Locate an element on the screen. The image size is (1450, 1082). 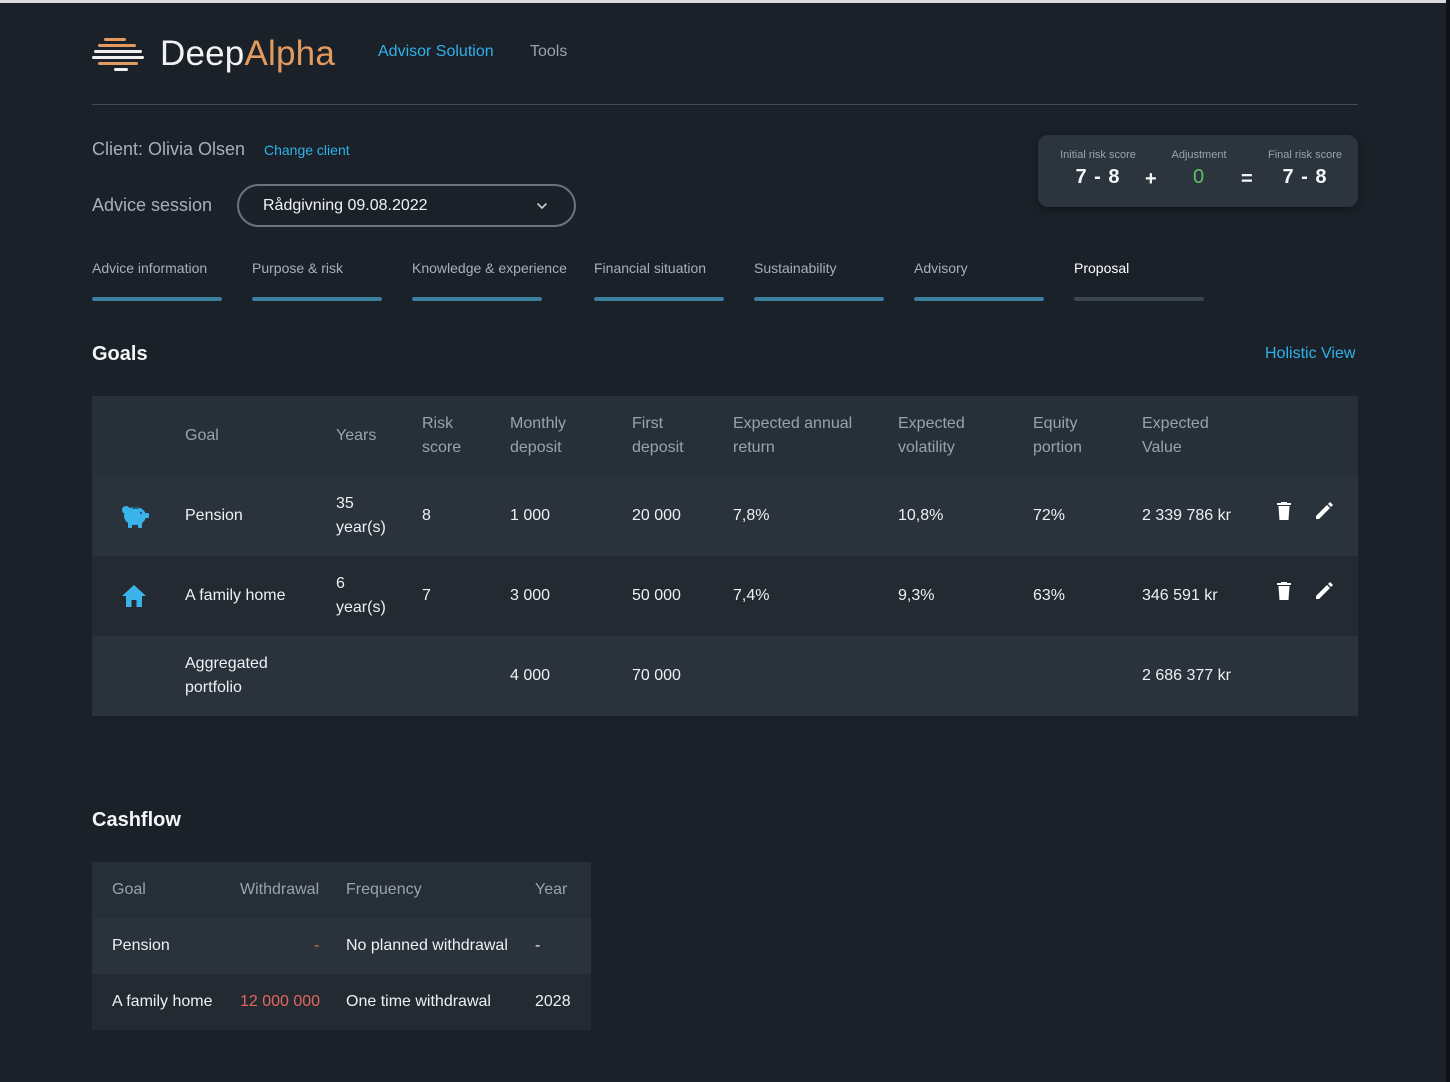
change-client-link: Change client is located at coordinates (307, 150).